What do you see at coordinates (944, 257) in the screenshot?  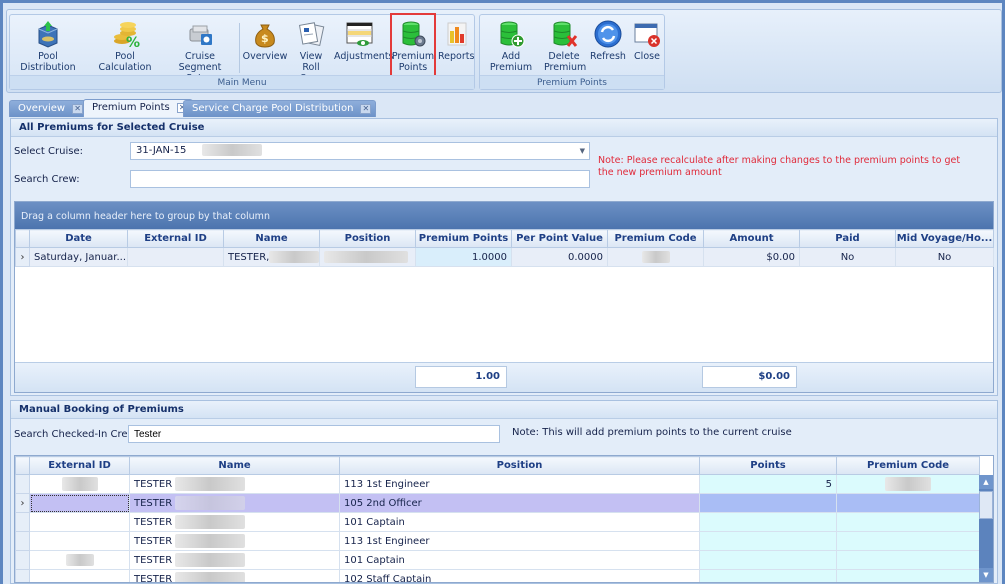 I see `cell-mid-voyage: No` at bounding box center [944, 257].